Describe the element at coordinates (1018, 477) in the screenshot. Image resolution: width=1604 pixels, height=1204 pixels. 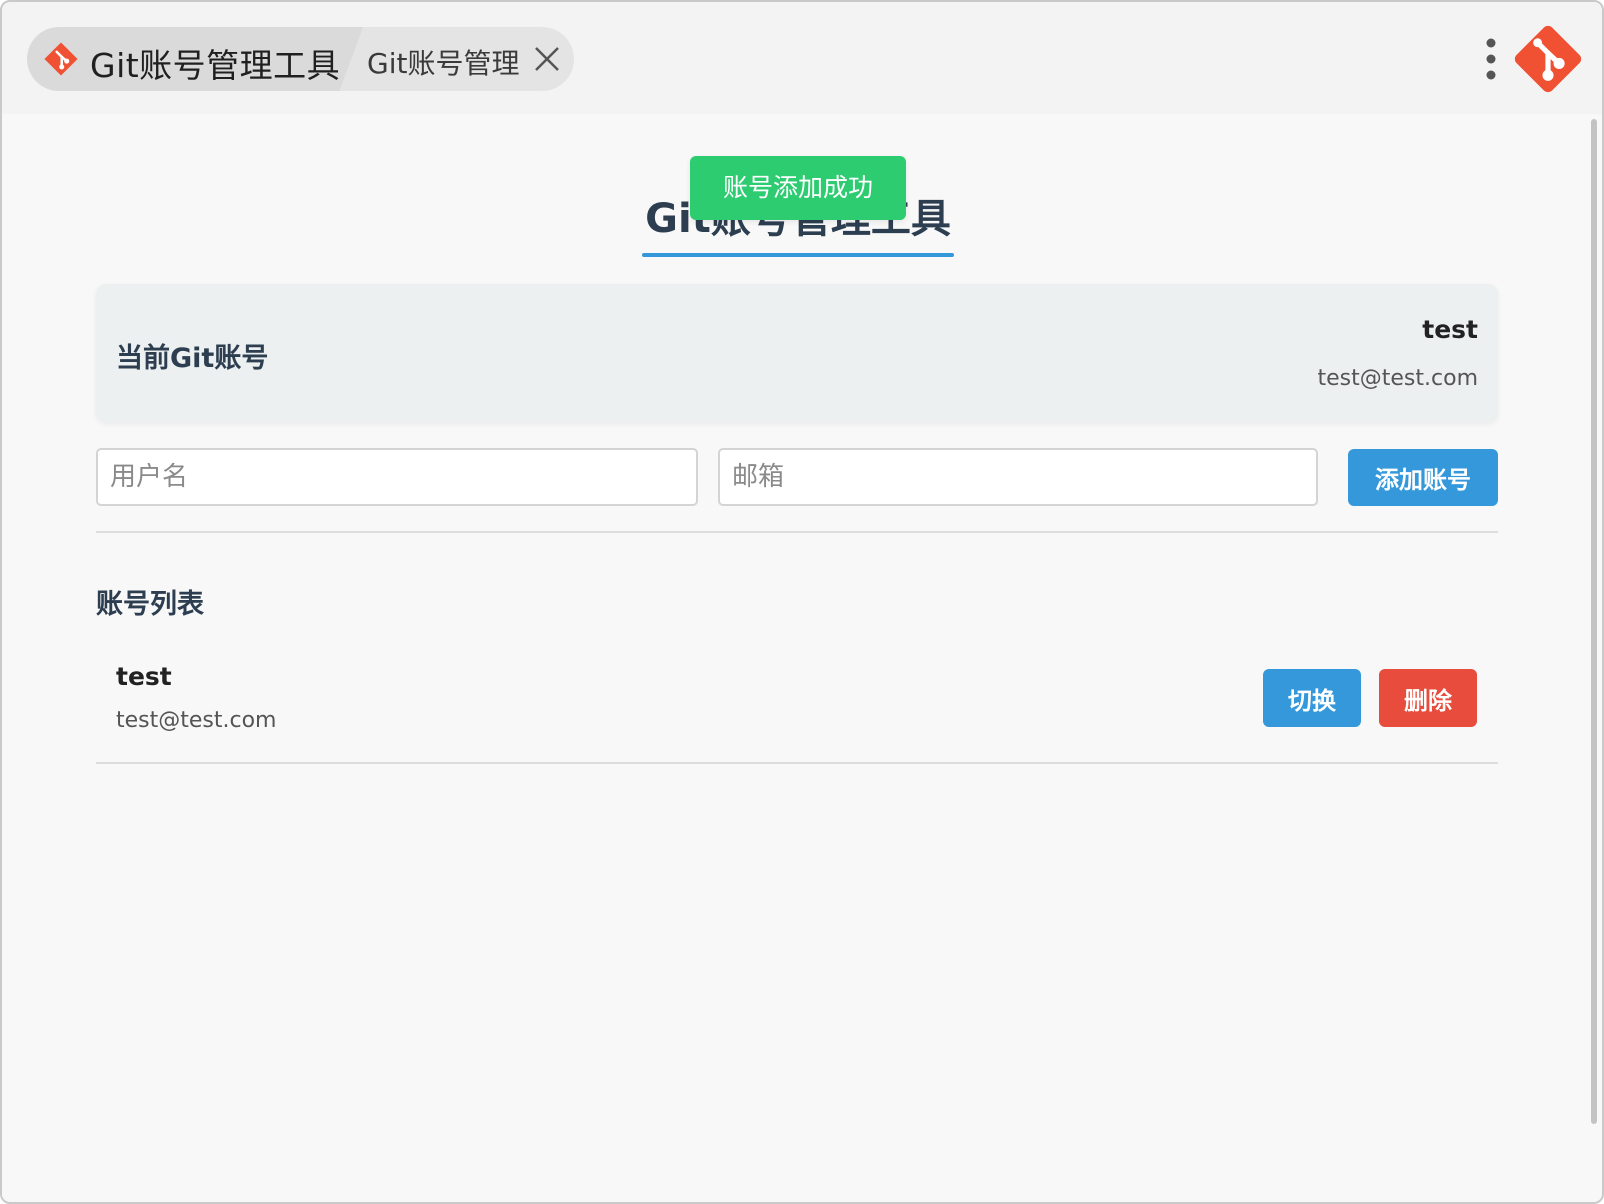
I see `email-input` at that location.